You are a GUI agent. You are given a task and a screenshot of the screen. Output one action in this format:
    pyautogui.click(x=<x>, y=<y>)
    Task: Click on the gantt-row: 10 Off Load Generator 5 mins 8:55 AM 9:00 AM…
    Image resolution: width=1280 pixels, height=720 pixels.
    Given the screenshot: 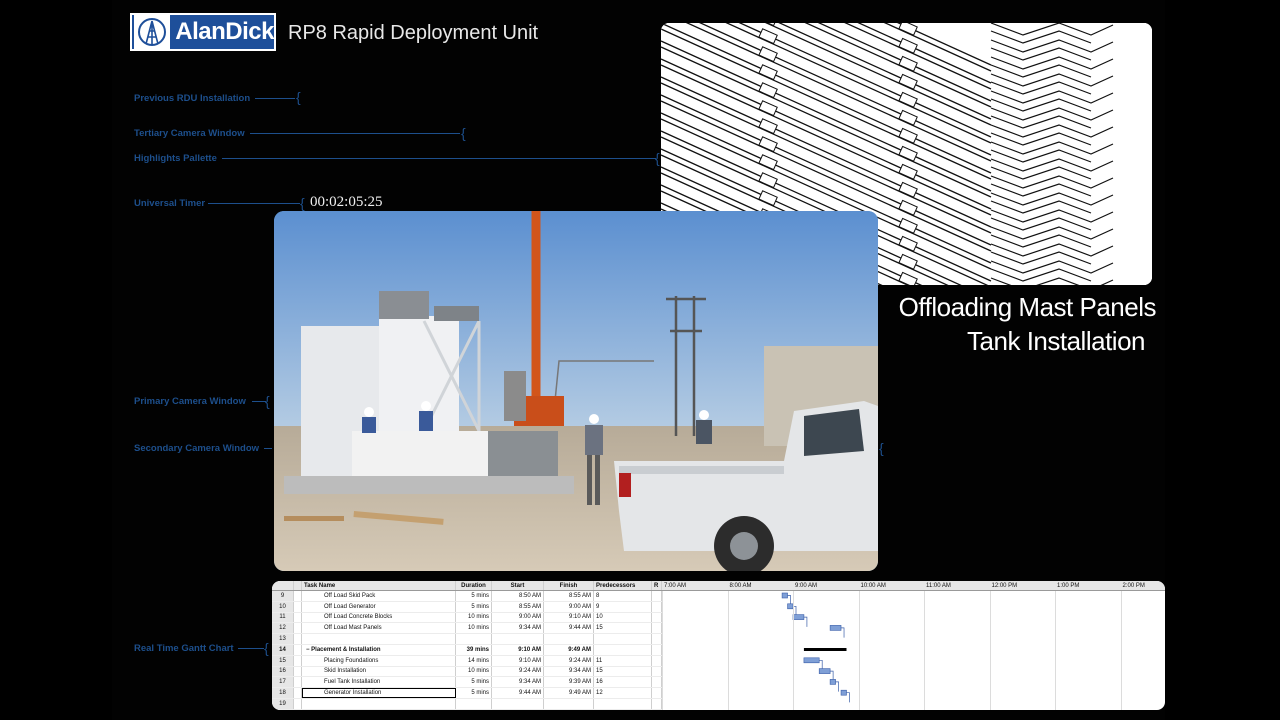 What is the action you would take?
    pyautogui.click(x=467, y=607)
    